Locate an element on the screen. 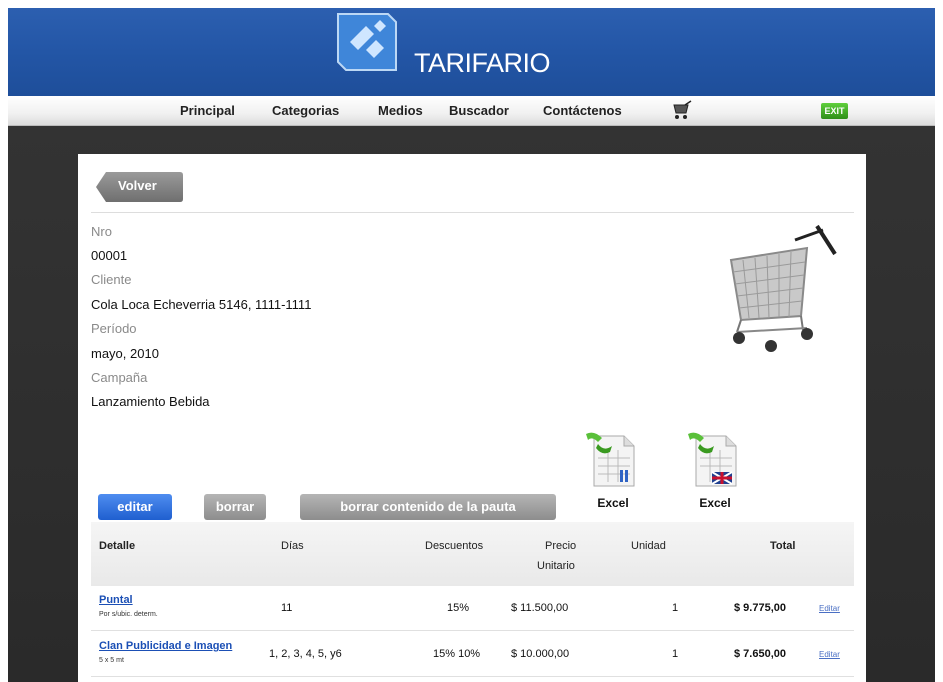 This screenshot has width=943, height=682. header: TARIFARIO is located at coordinates (471, 52).